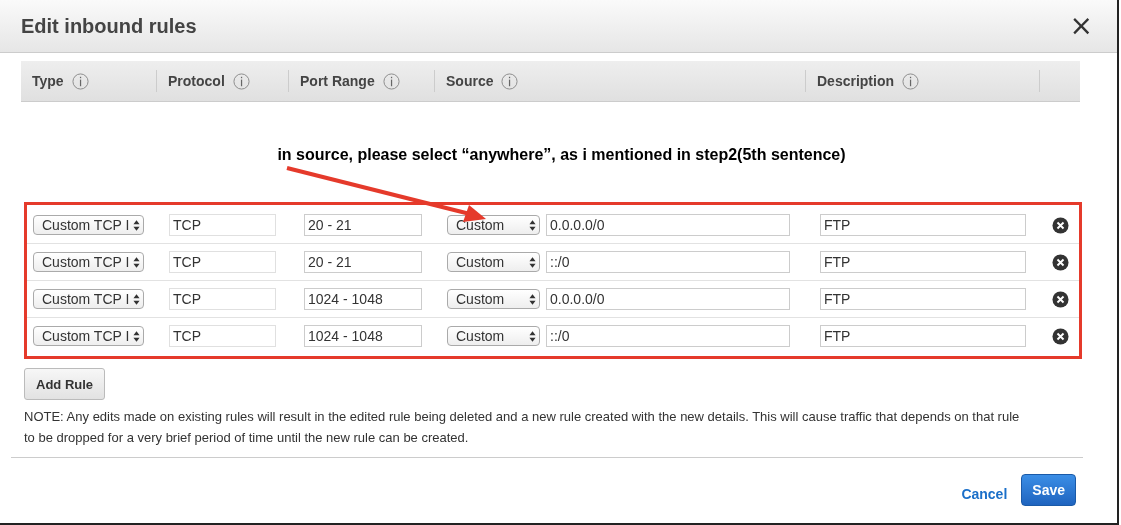 The image size is (1121, 525). What do you see at coordinates (984, 494) in the screenshot?
I see `cancel-link: Cancel` at bounding box center [984, 494].